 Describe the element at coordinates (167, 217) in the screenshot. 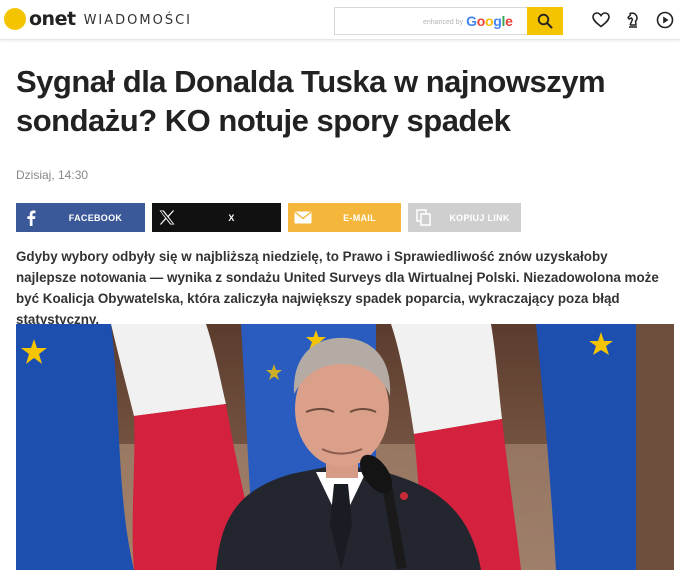

I see `x-logo-icon` at that location.